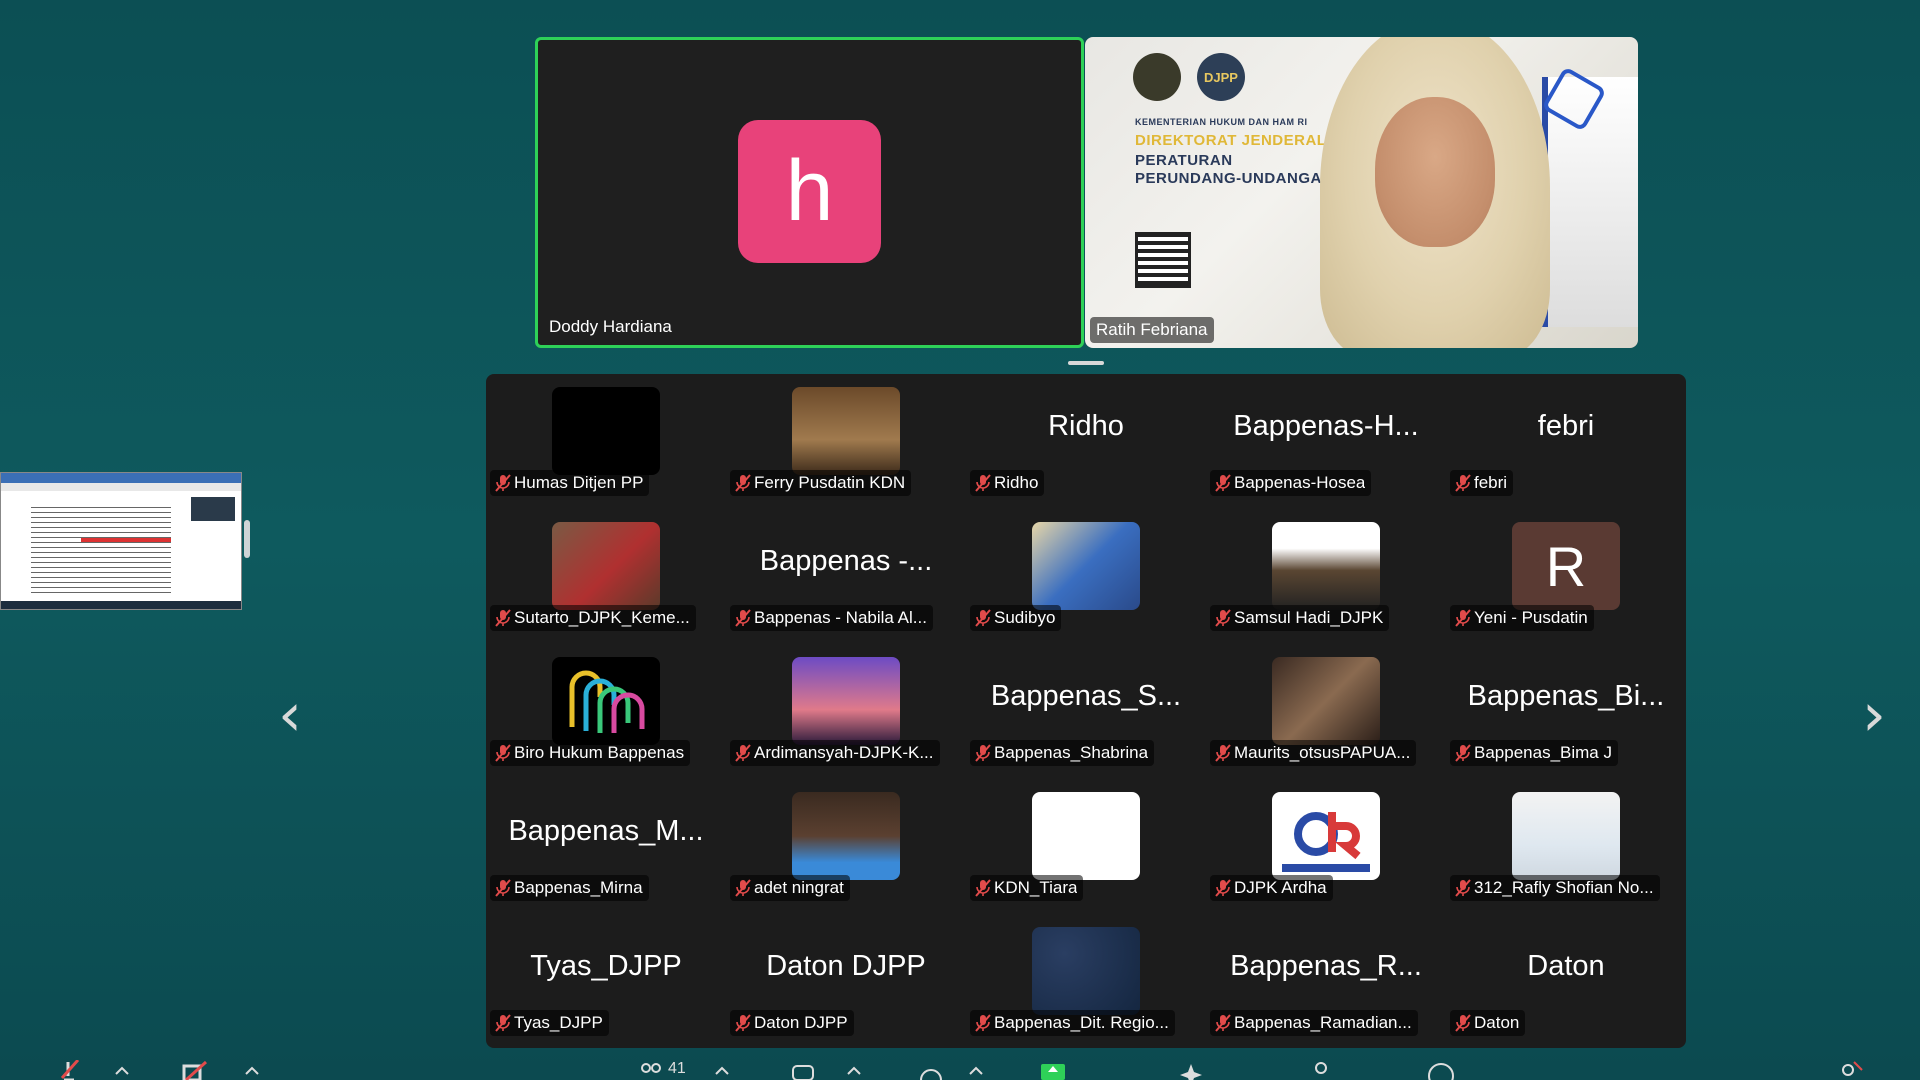 This screenshot has width=1920, height=1080. Describe the element at coordinates (1007, 483) in the screenshot. I see `participant-label: Ridho` at that location.